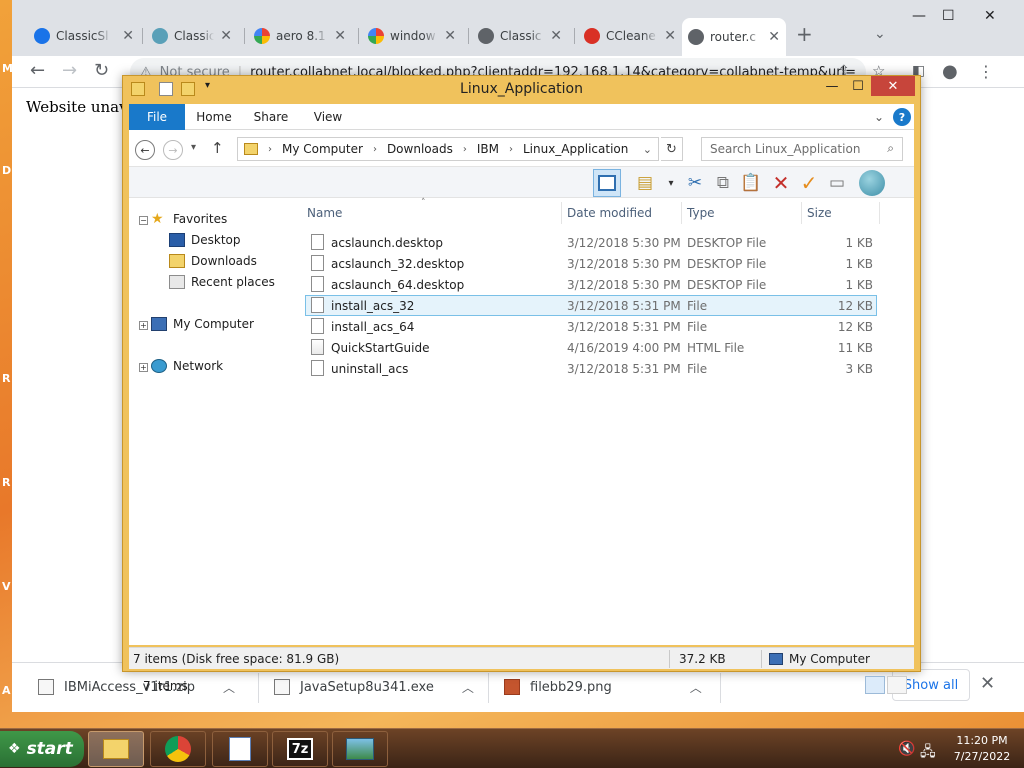 The image size is (1024, 768). What do you see at coordinates (317, 263) in the screenshot?
I see `file-icon` at bounding box center [317, 263].